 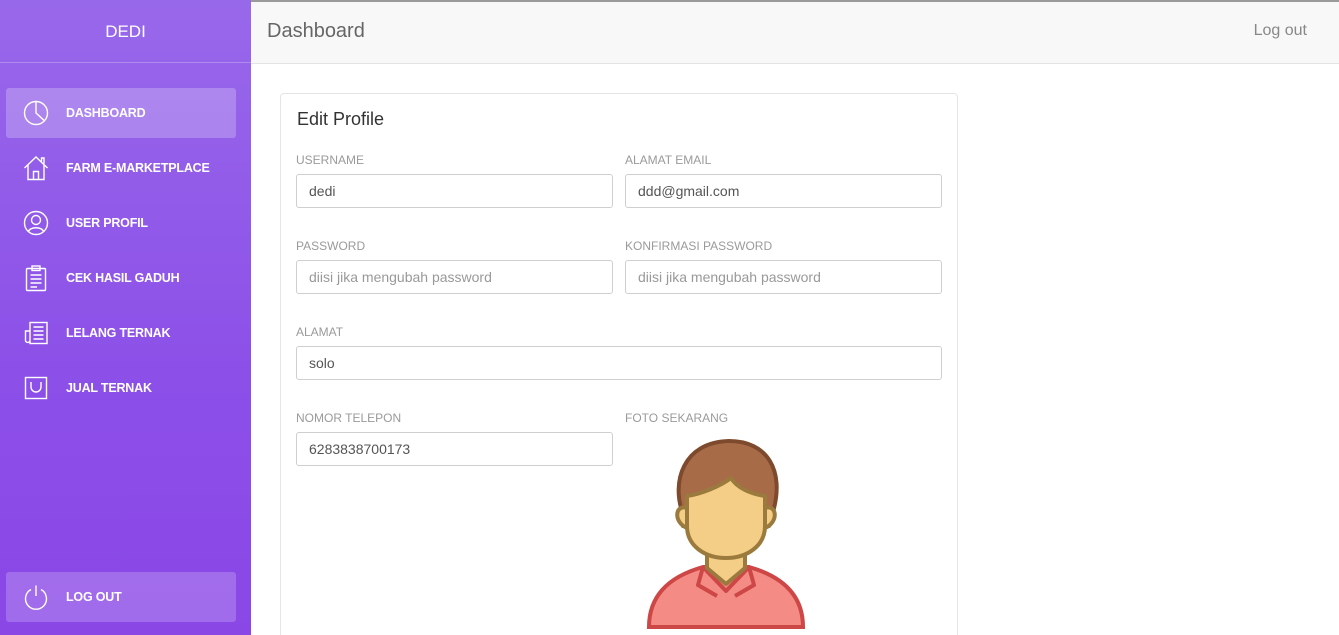 I want to click on sidebar-logout-label: LOG OUT, so click(x=94, y=597).